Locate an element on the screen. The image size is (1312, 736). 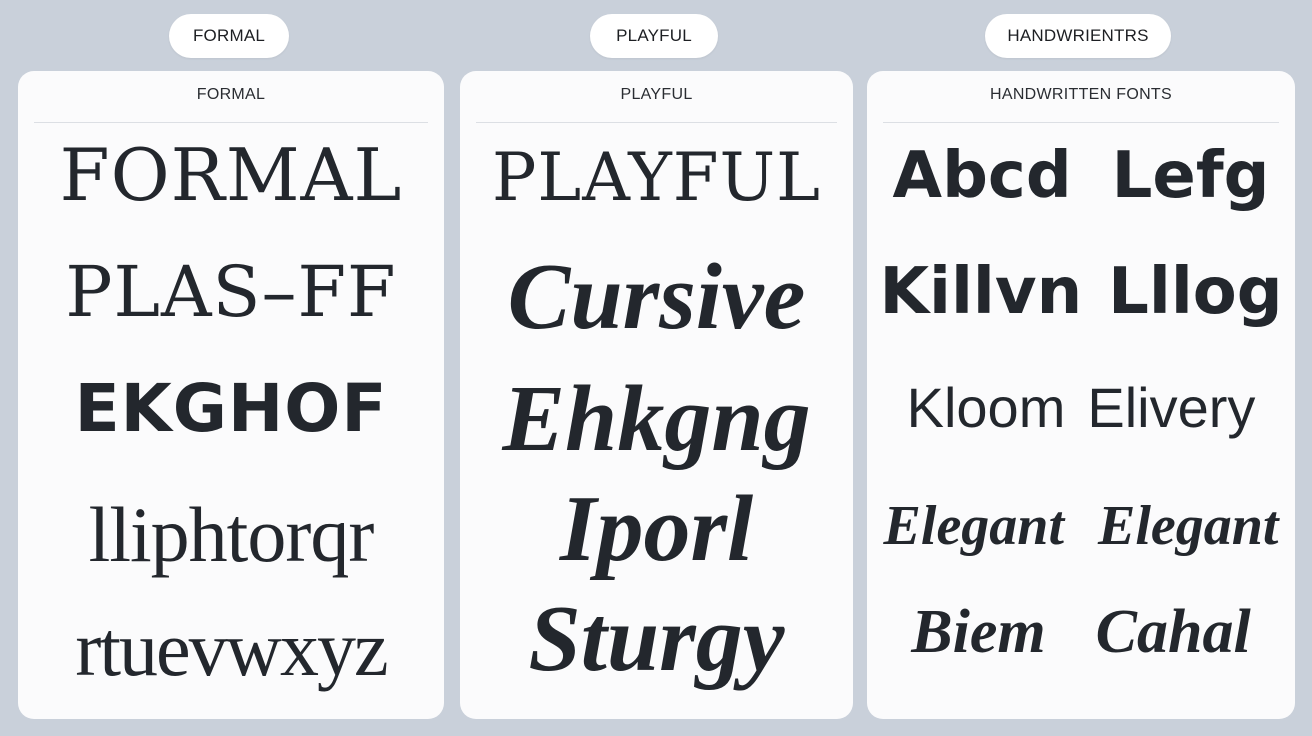
font-sample-row: Elegant Elegant is located at coordinates (1081, 526).